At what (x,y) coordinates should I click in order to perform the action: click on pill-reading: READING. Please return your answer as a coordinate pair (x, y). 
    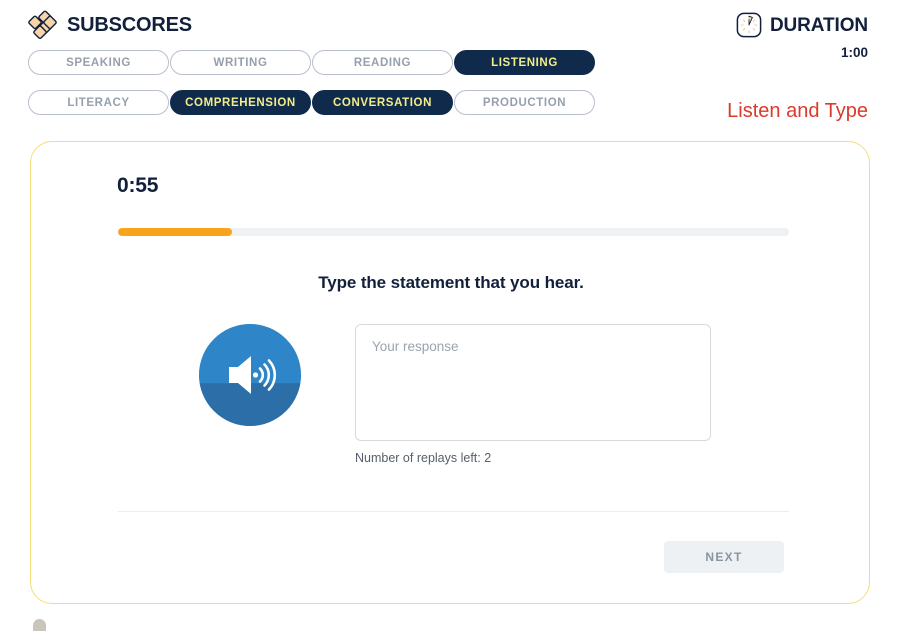
    Looking at the image, I should click on (382, 62).